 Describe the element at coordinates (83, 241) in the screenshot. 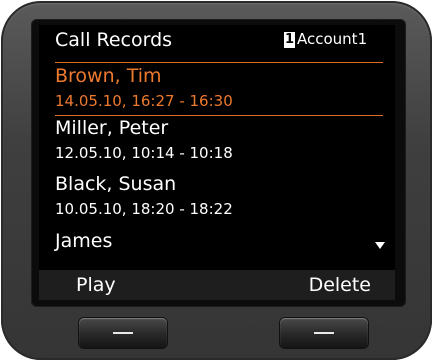

I see `record-name: James` at that location.